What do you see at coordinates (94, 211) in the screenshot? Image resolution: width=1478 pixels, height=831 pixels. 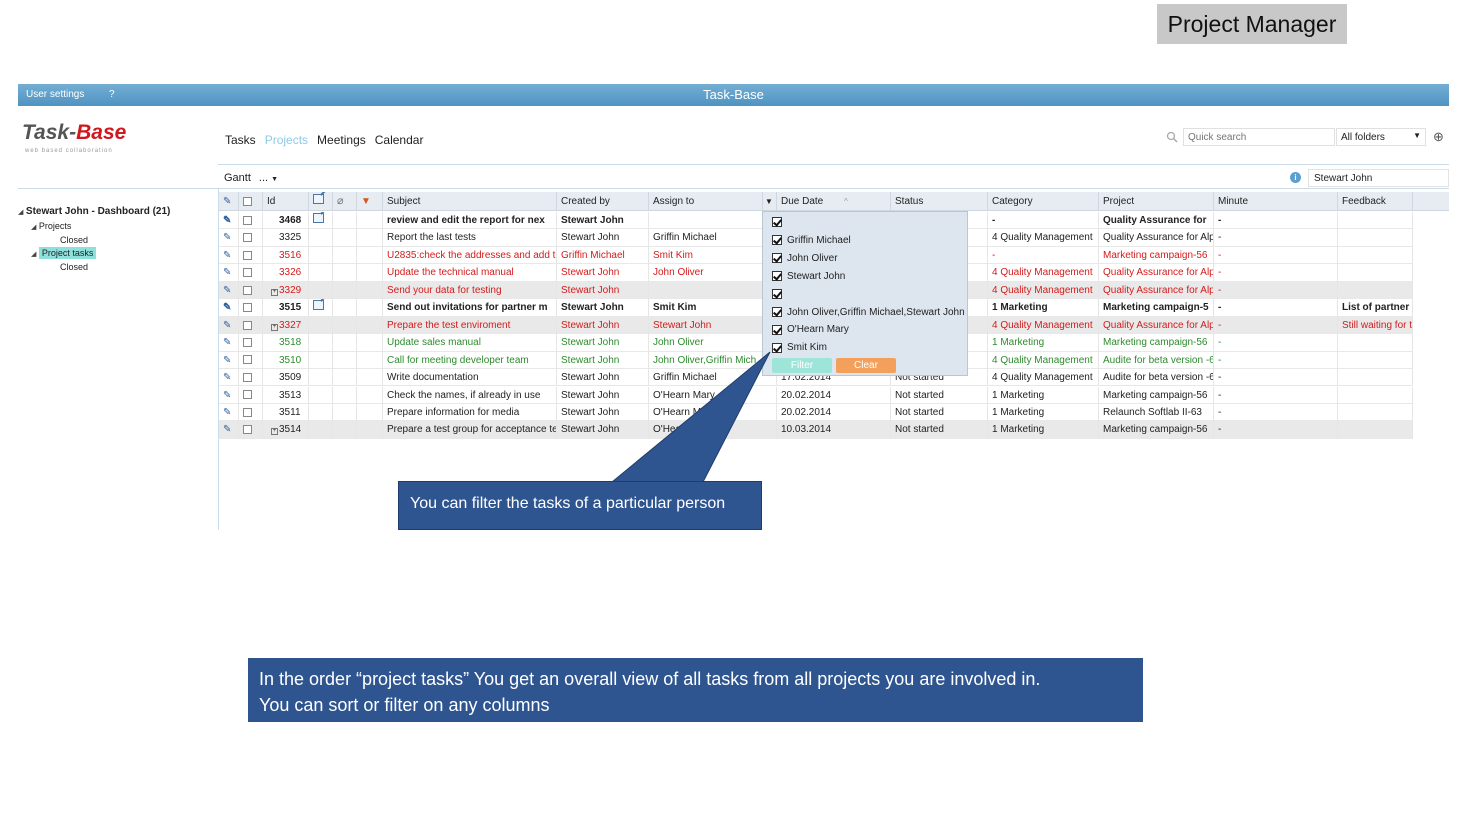 I see `tree-root: ◢ Stewart John - Dashboard (21)` at bounding box center [94, 211].